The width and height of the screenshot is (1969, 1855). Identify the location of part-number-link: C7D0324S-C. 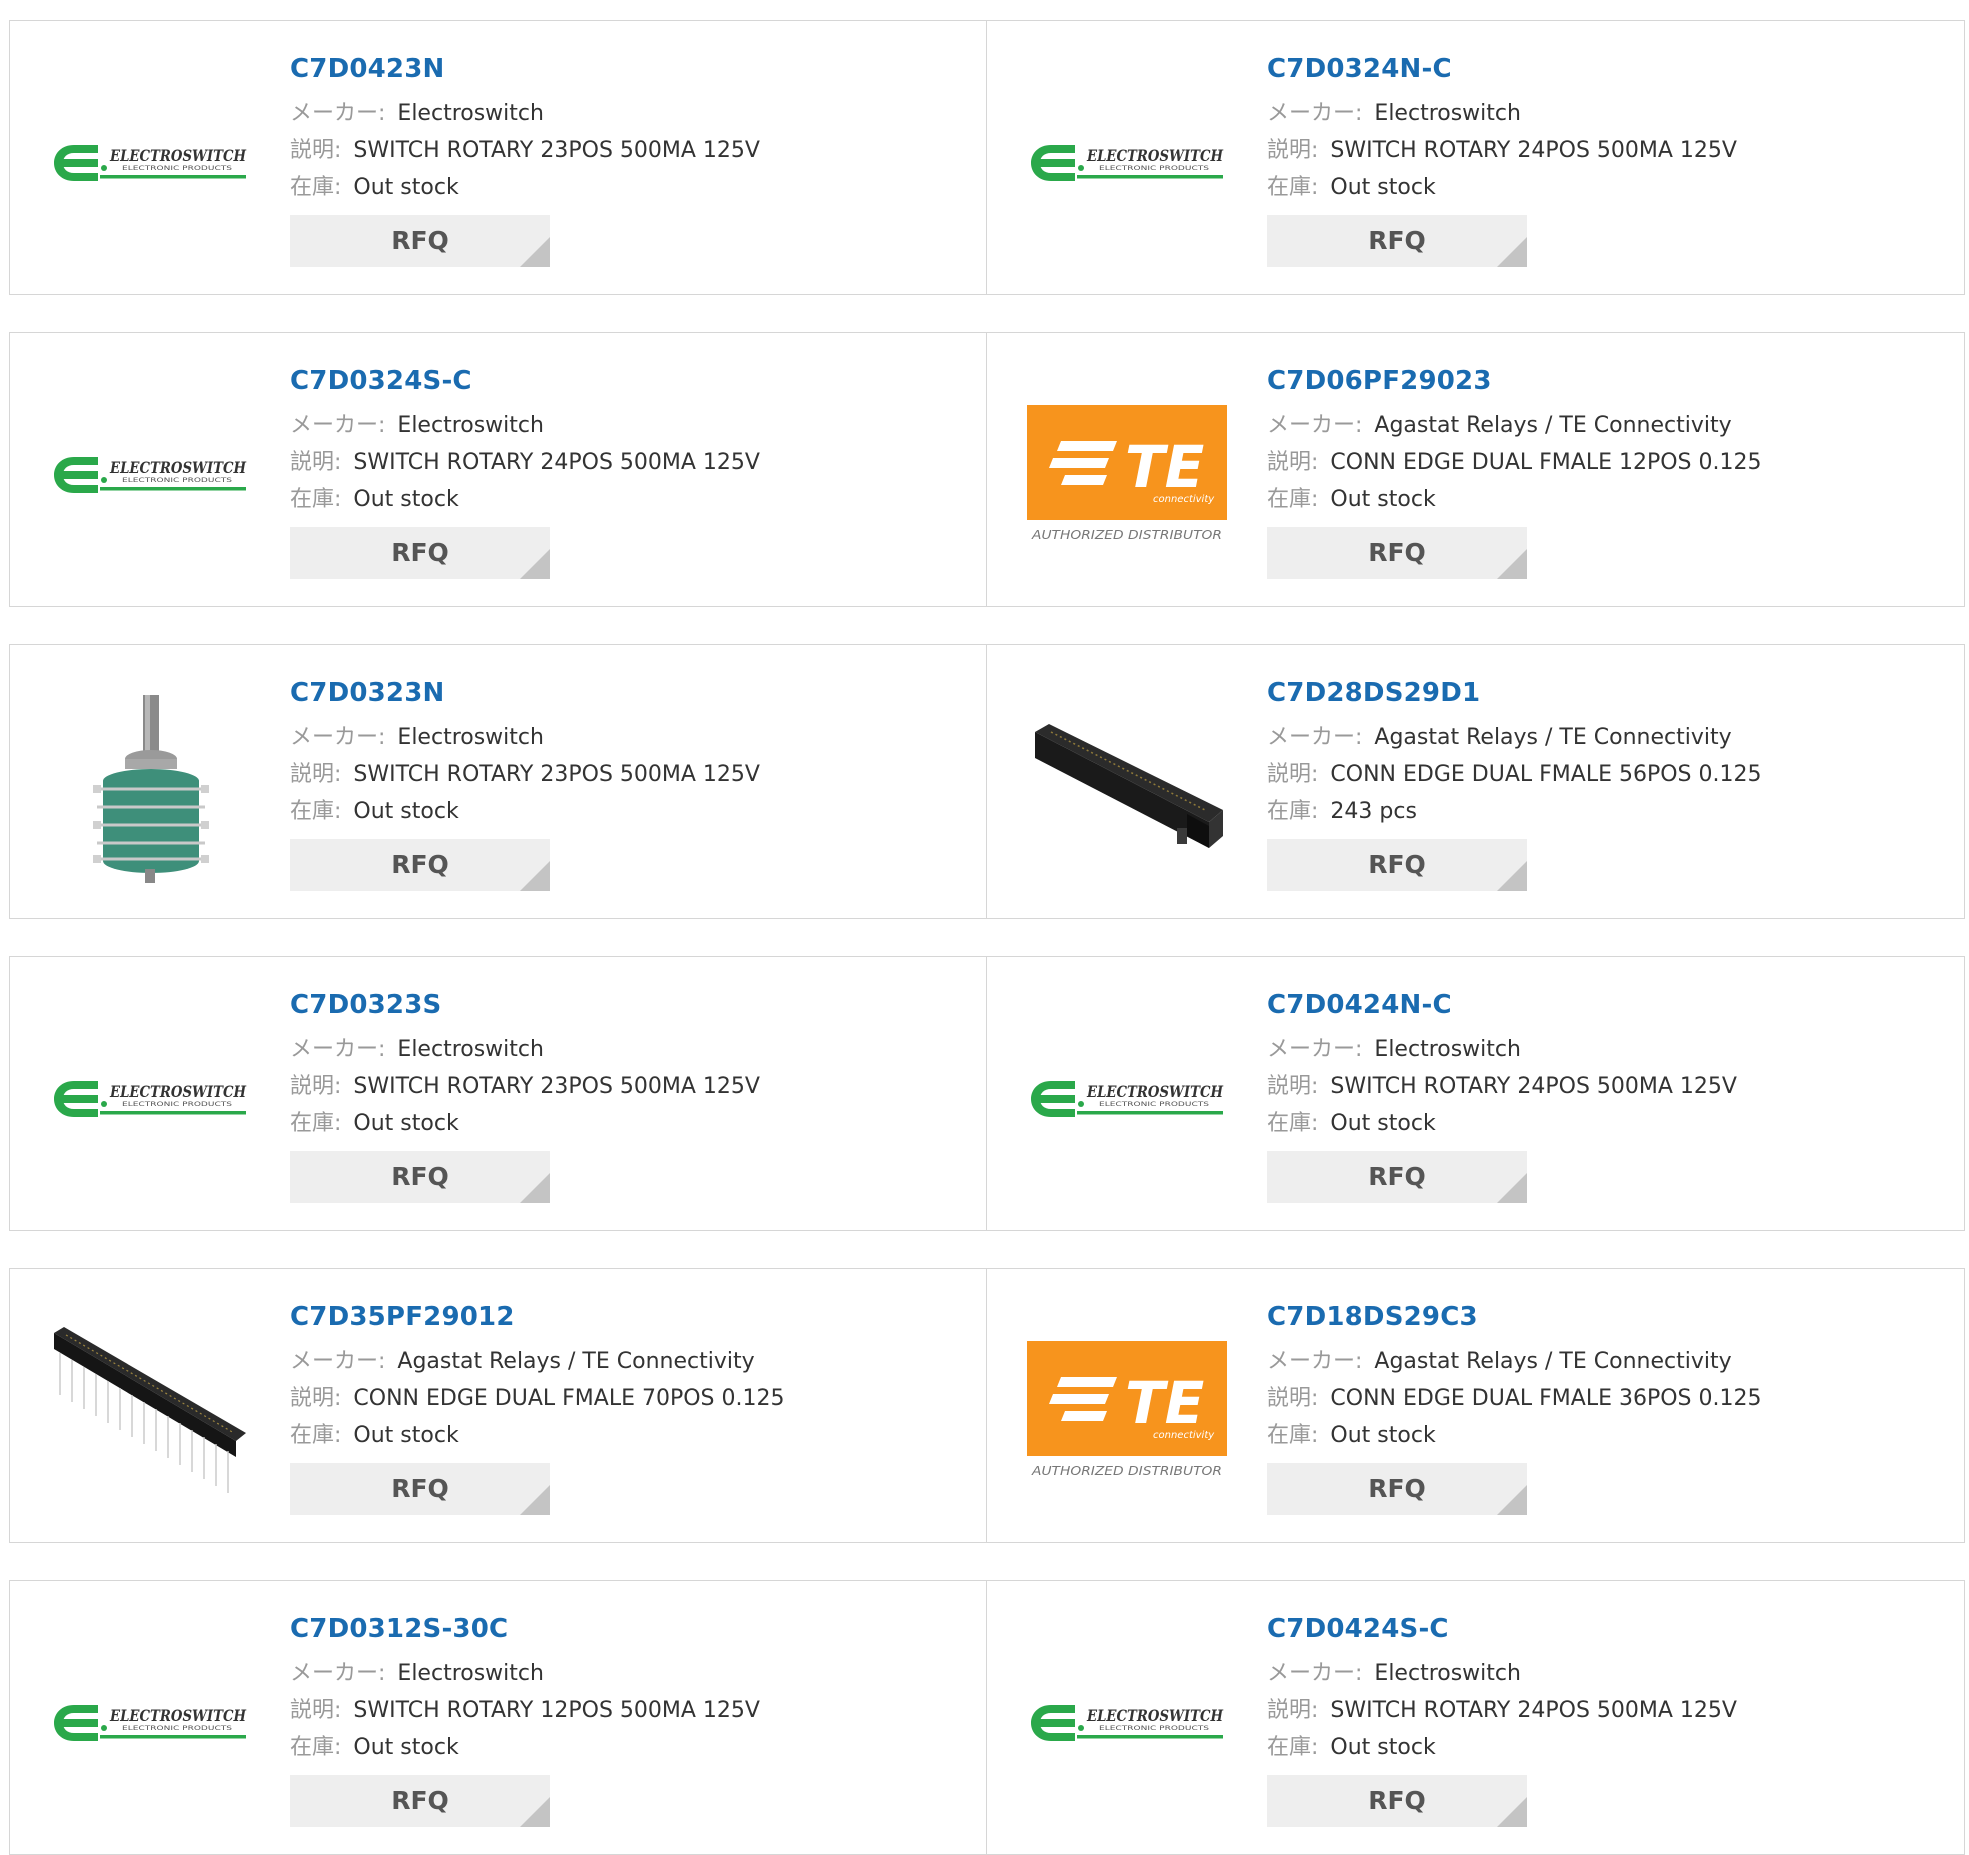
(633, 381).